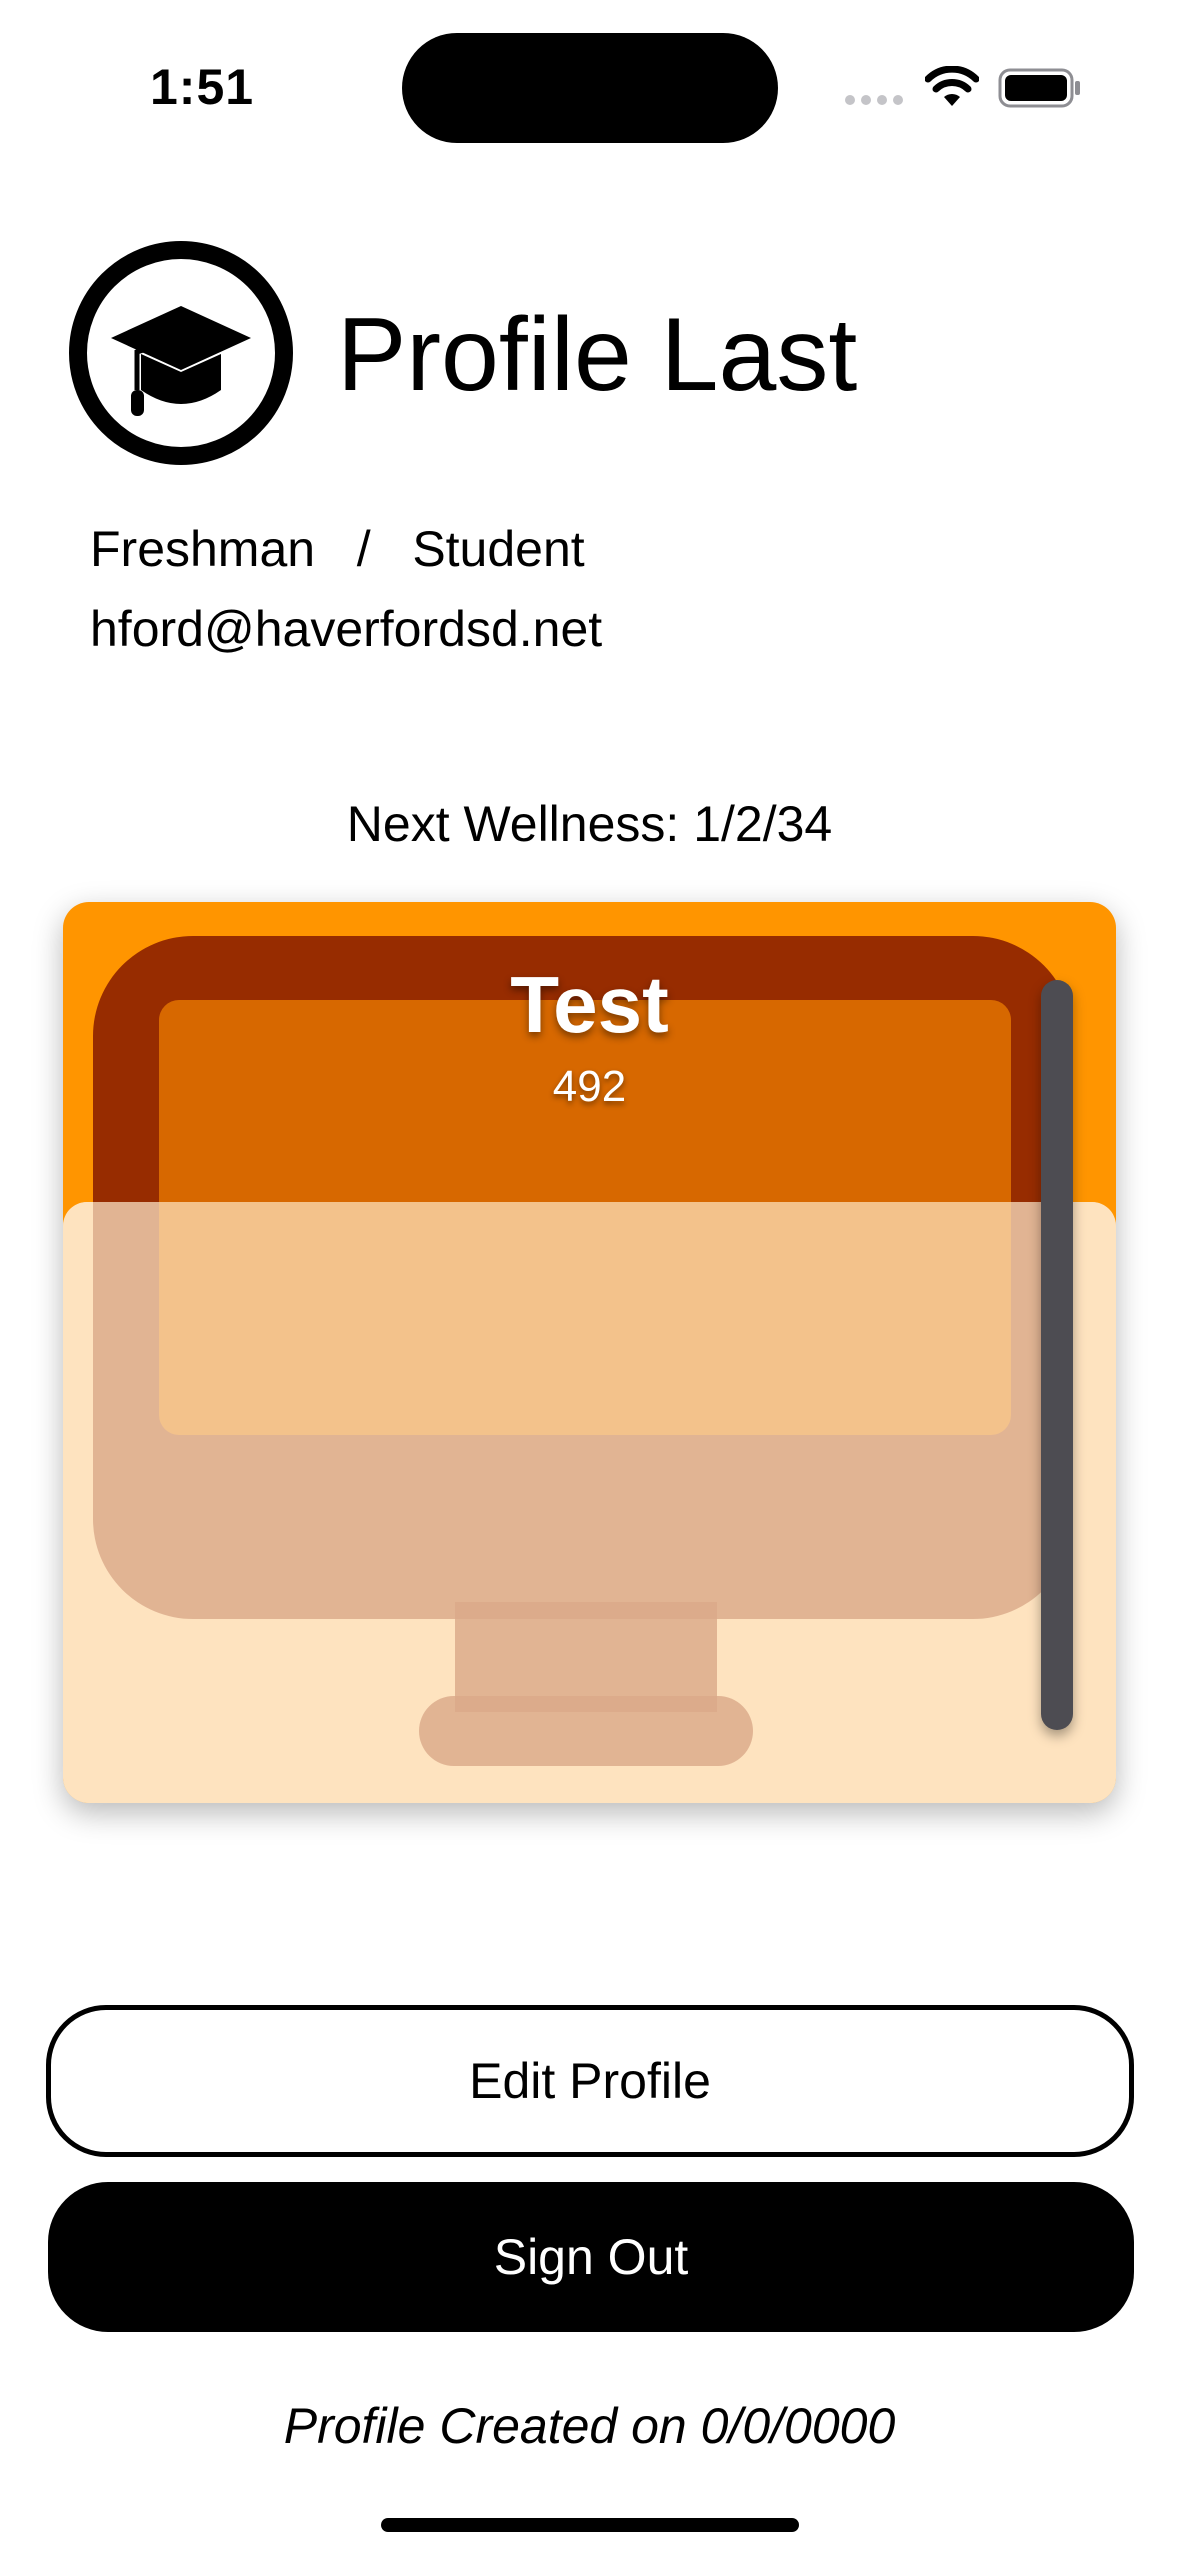  Describe the element at coordinates (346, 629) in the screenshot. I see `email-text: hford@haverfordsd.net` at that location.